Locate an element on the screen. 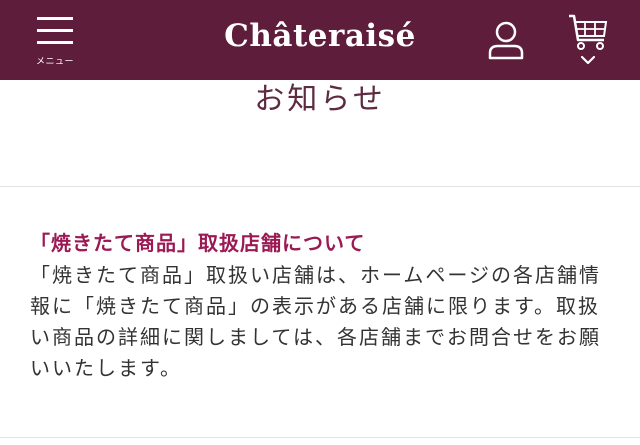  account-button is located at coordinates (506, 41).